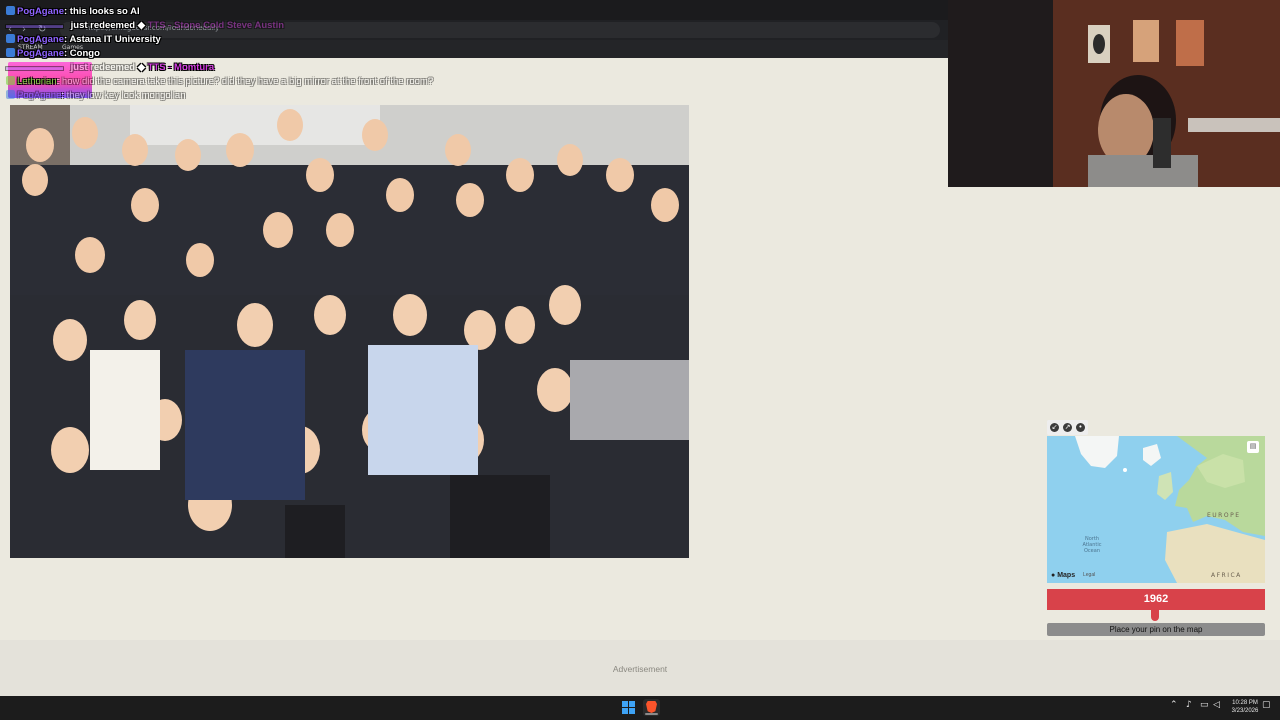  I want to click on world-map-illustration, so click(1156, 509).